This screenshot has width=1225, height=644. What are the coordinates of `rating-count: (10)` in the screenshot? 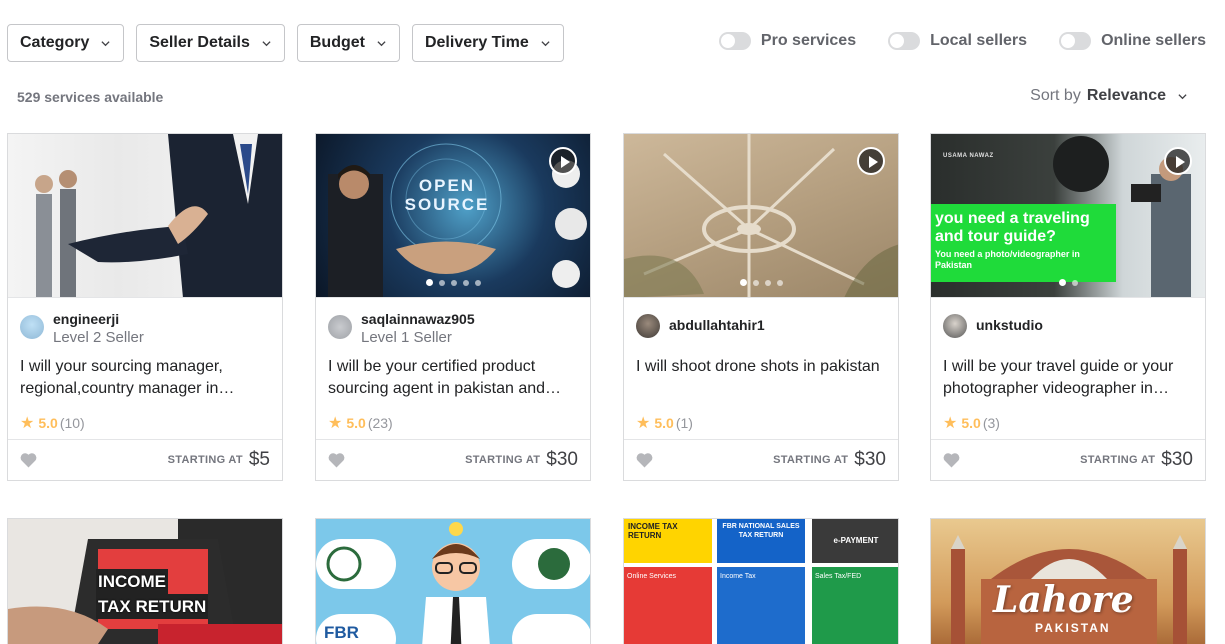 It's located at (72, 423).